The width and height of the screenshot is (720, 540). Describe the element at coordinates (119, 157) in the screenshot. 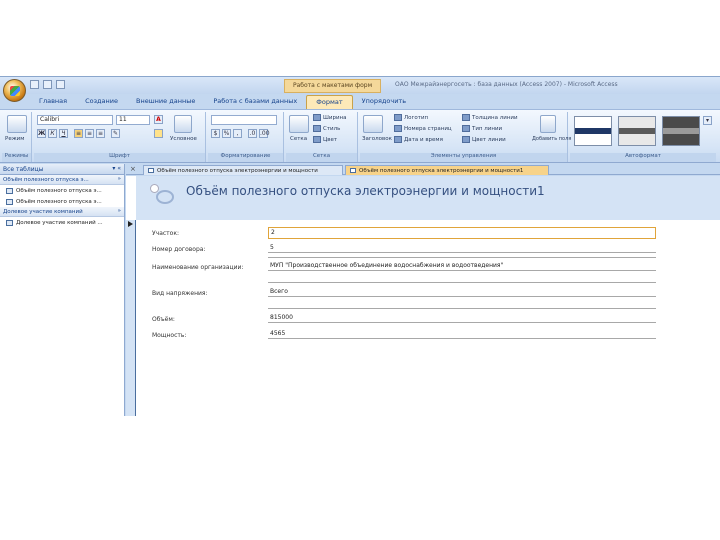

I see `font-group-label: Шрифт` at that location.